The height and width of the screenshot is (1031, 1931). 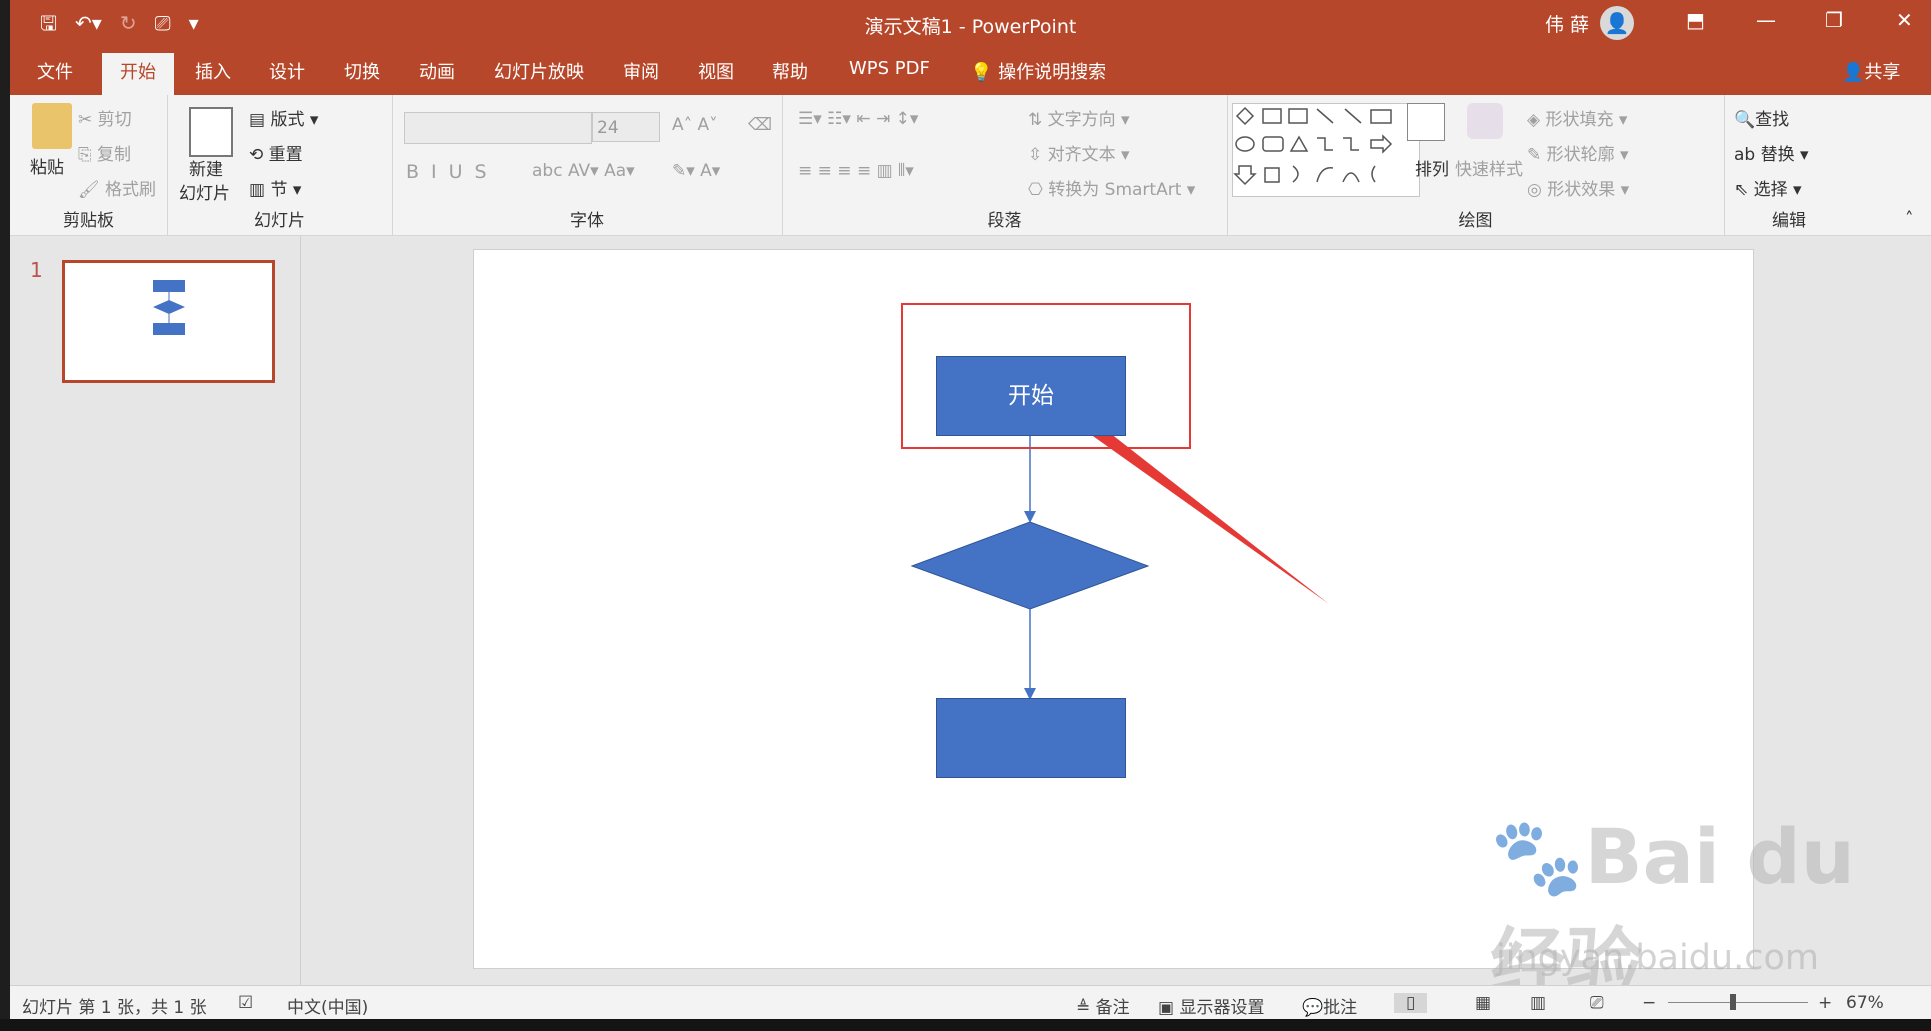 What do you see at coordinates (1672, 910) in the screenshot?
I see `watermark-logo: 🐾Bai du 经验` at bounding box center [1672, 910].